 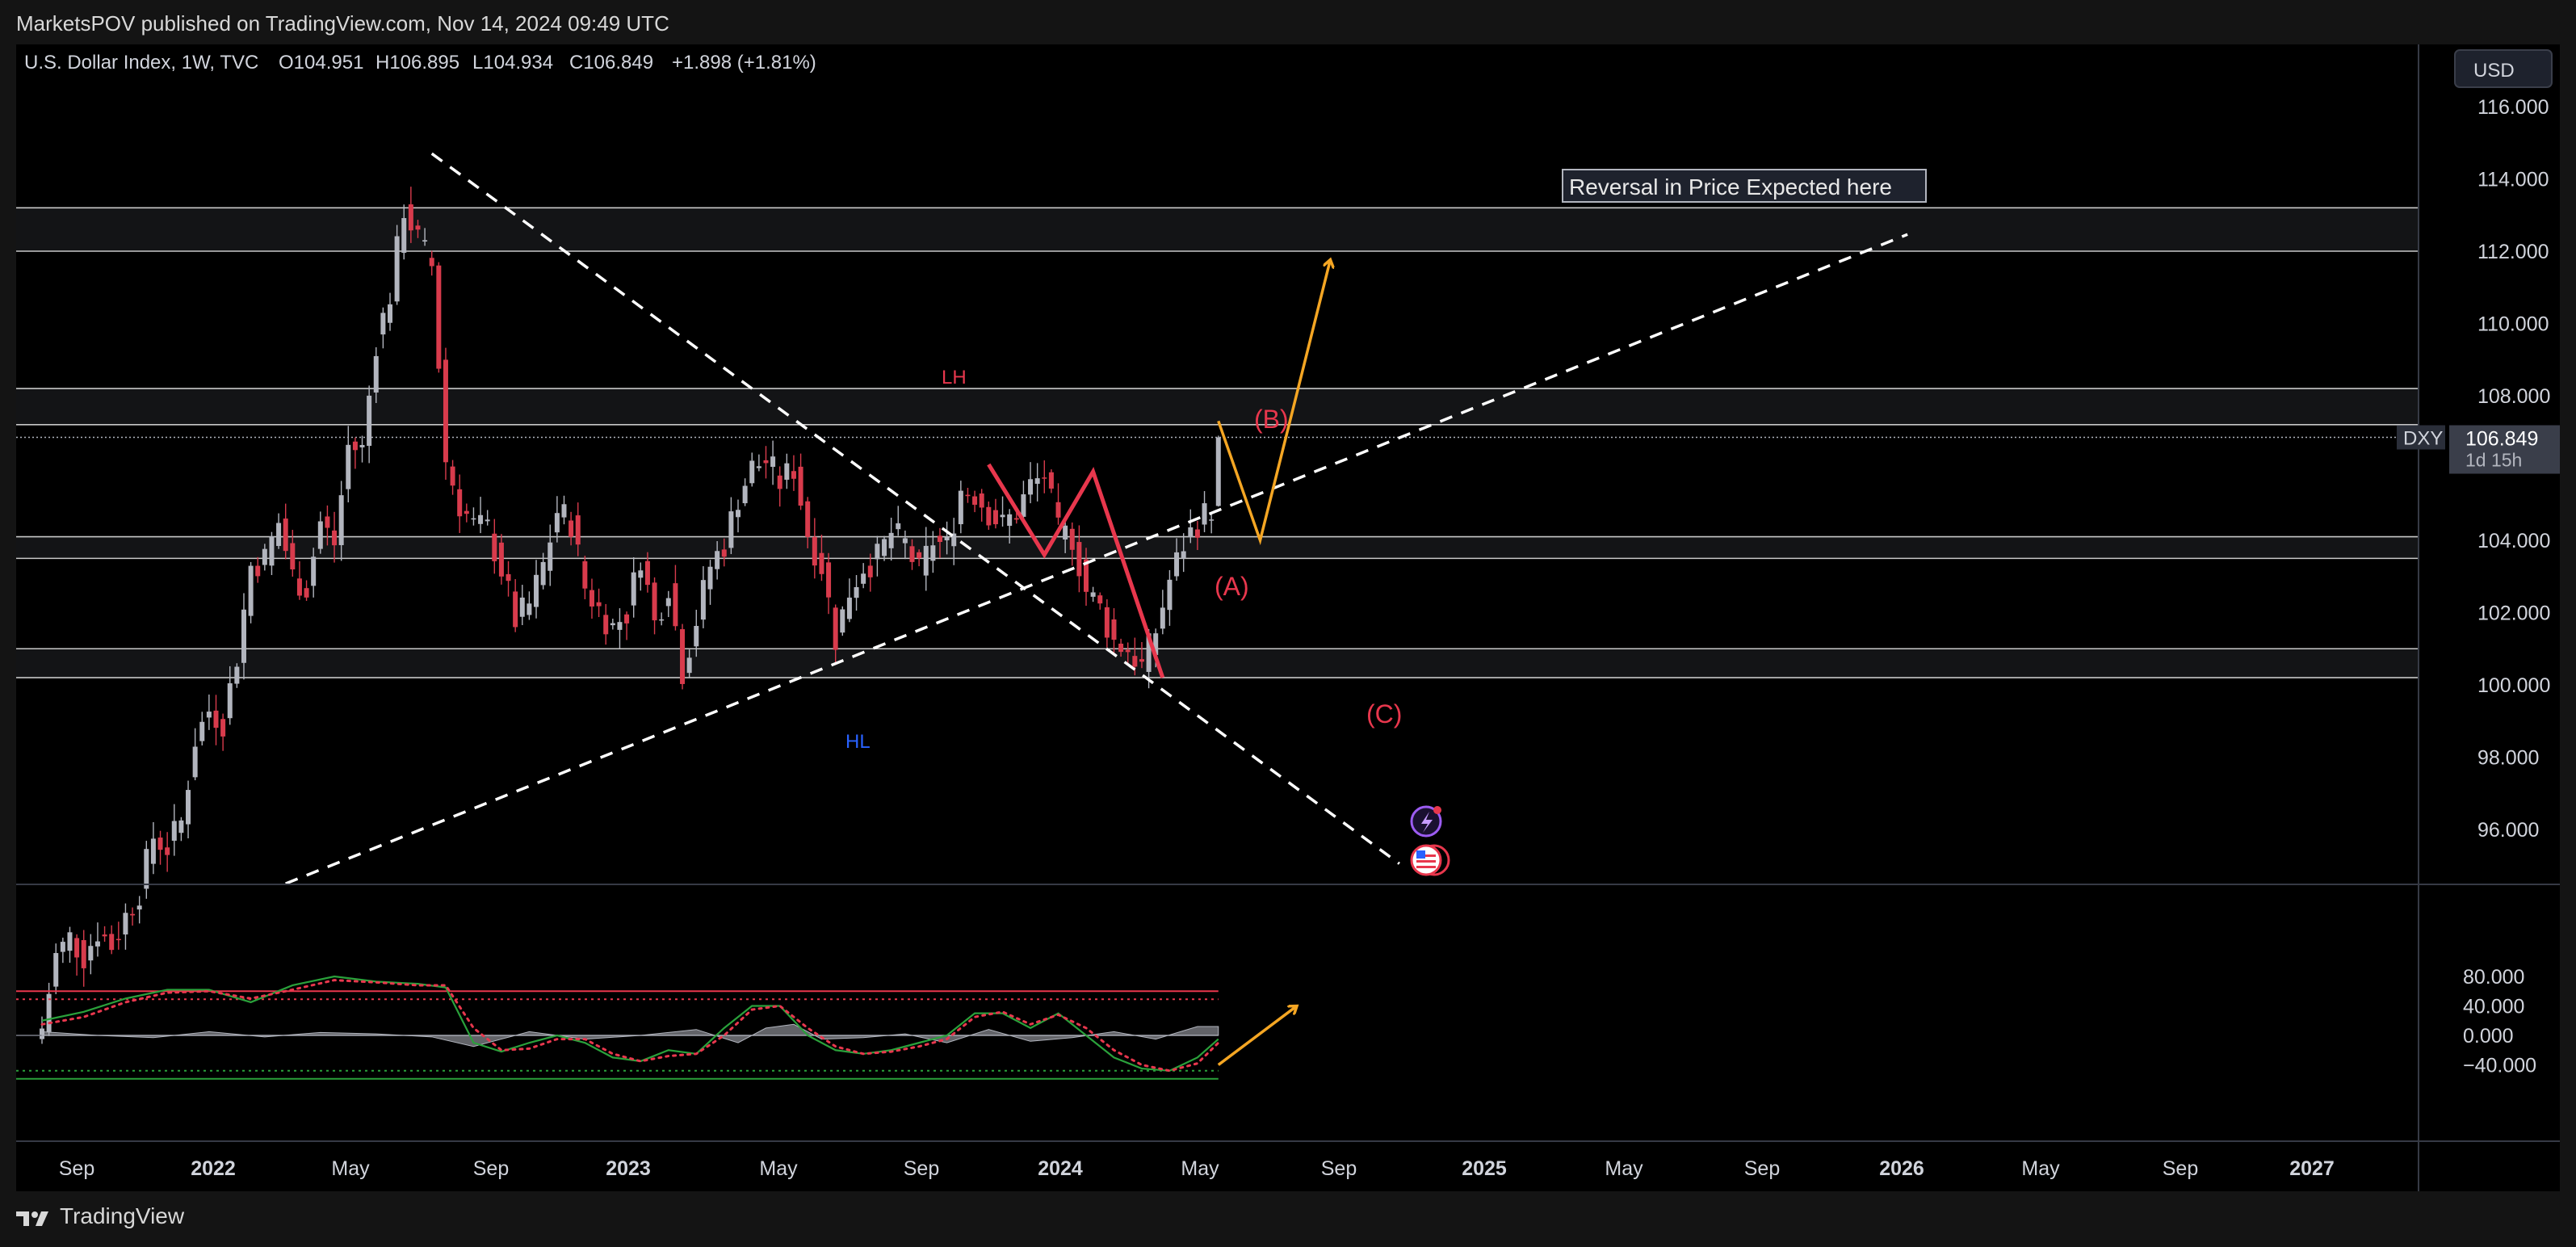 I want to click on tradingview-brand: TradingView, so click(x=122, y=1215).